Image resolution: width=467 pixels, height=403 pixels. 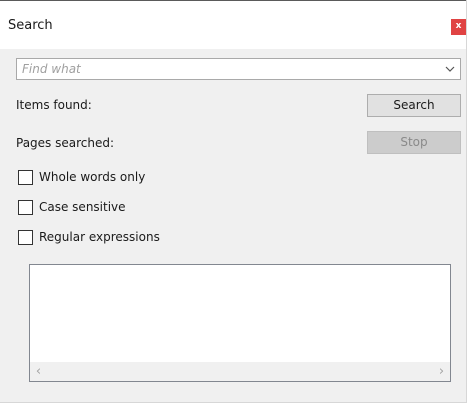 I want to click on horizontal-scrollbar: ‹ ›, so click(x=240, y=371).